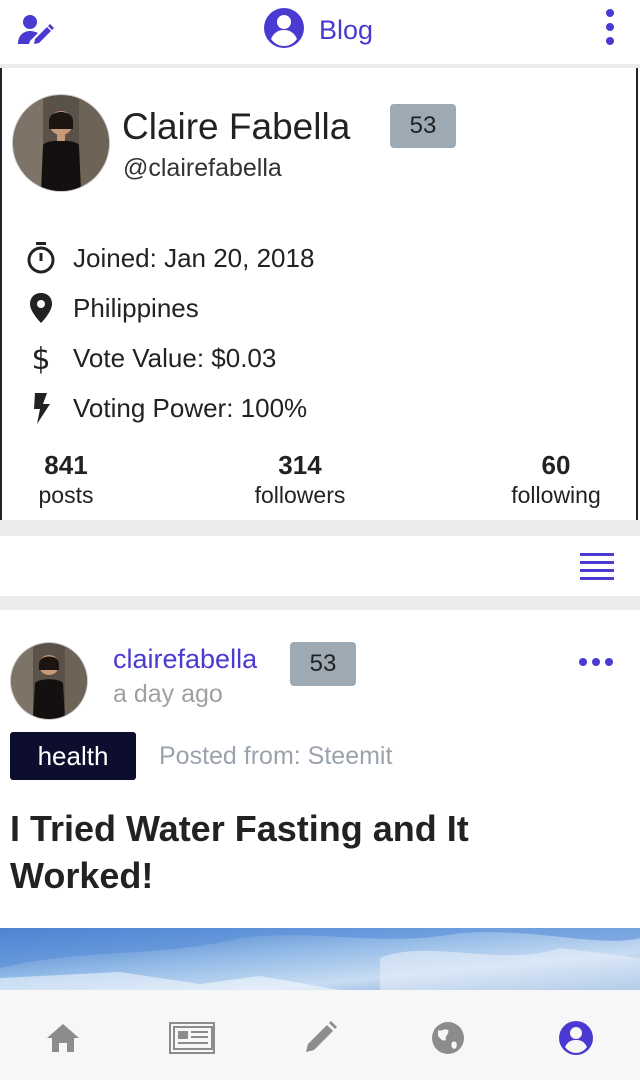 This screenshot has width=640, height=1080. I want to click on followers-label: followers, so click(300, 495).